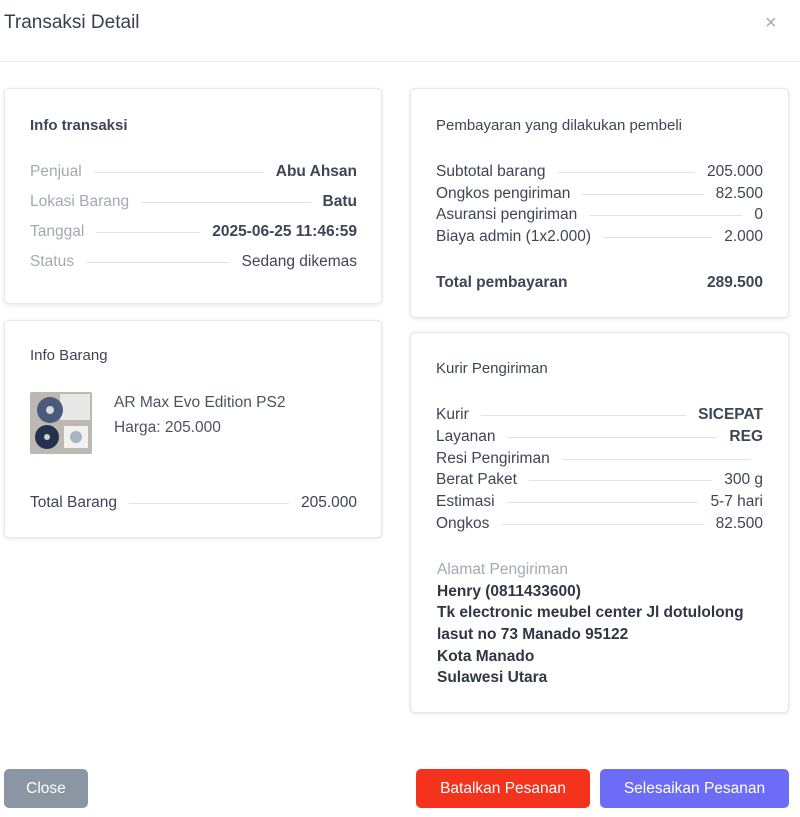  Describe the element at coordinates (80, 201) in the screenshot. I see `info-label: Lokasi Barang` at that location.